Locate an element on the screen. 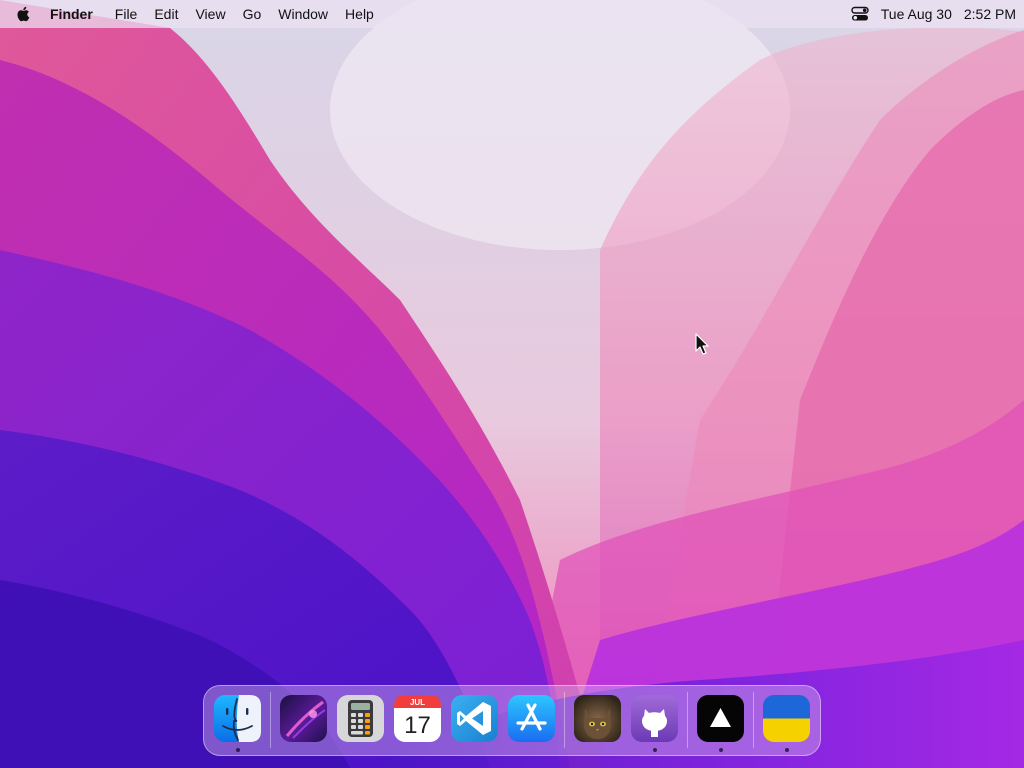 The height and width of the screenshot is (768, 1024). menu-window: Window is located at coordinates (303, 14).